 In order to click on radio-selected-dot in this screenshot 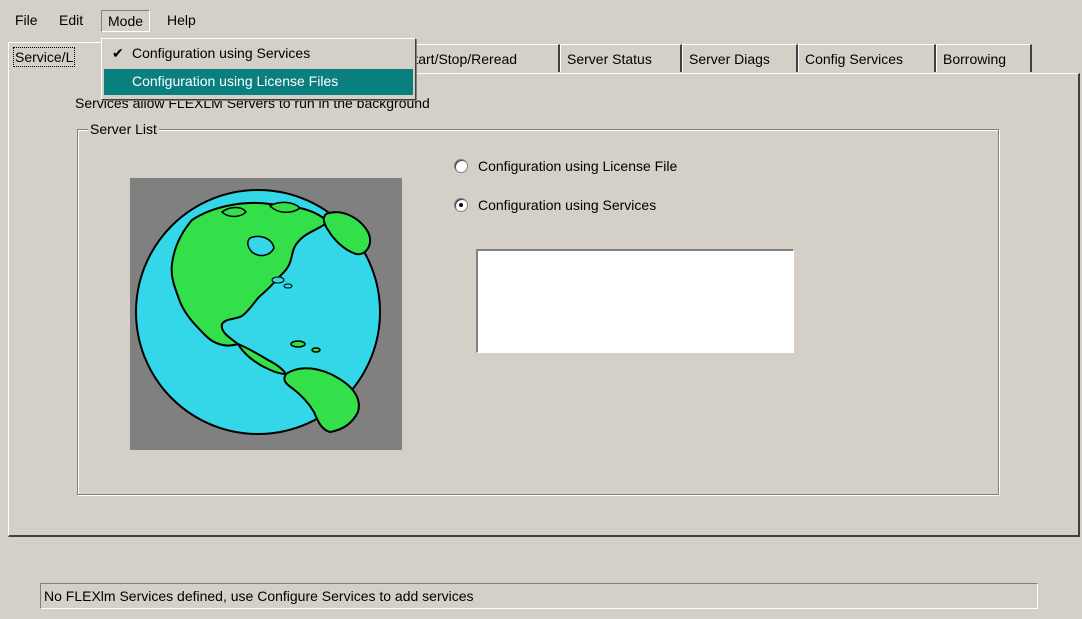, I will do `click(461, 205)`.